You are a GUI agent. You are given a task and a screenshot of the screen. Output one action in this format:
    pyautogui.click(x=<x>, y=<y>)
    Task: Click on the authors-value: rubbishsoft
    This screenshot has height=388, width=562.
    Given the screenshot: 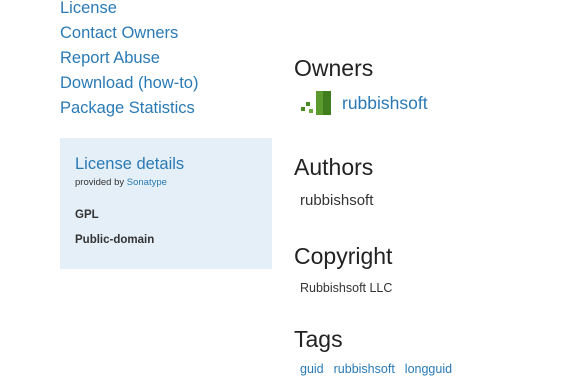 What is the action you would take?
    pyautogui.click(x=337, y=200)
    